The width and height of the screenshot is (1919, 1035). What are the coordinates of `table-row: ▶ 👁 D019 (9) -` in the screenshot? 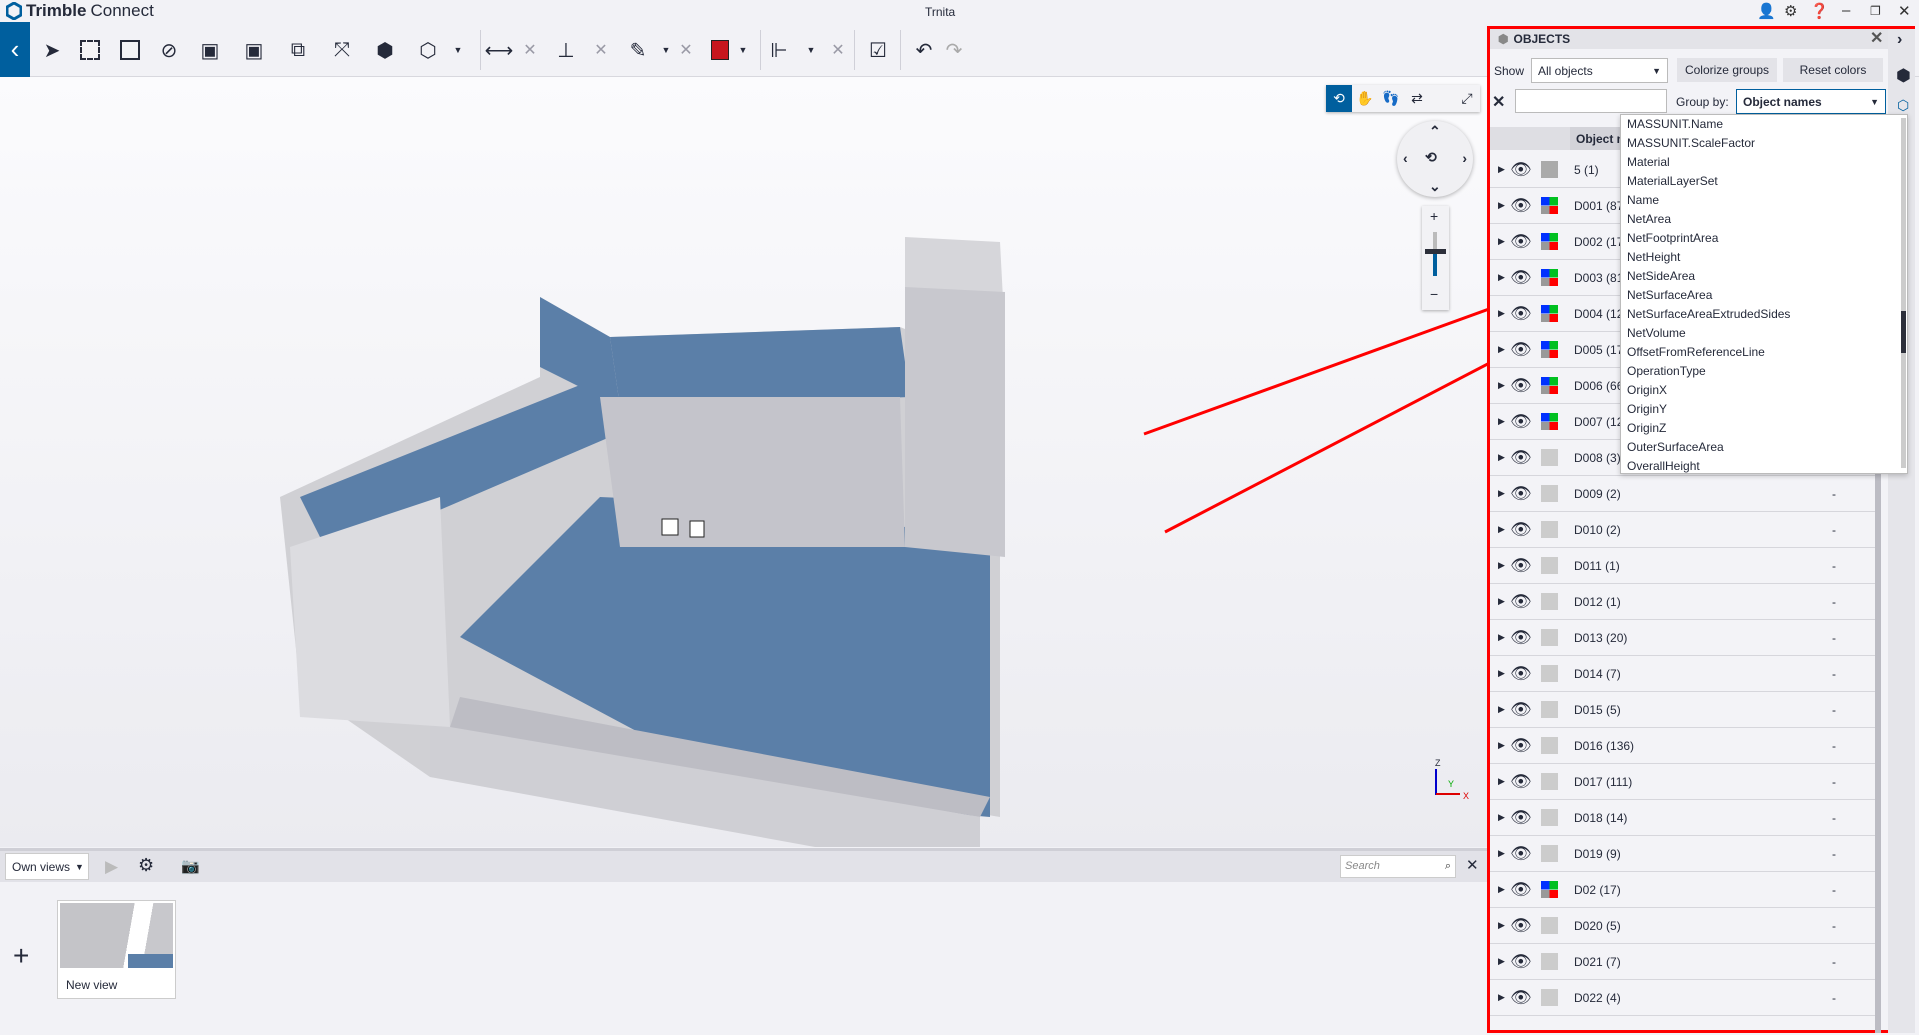 It's located at (1682, 854).